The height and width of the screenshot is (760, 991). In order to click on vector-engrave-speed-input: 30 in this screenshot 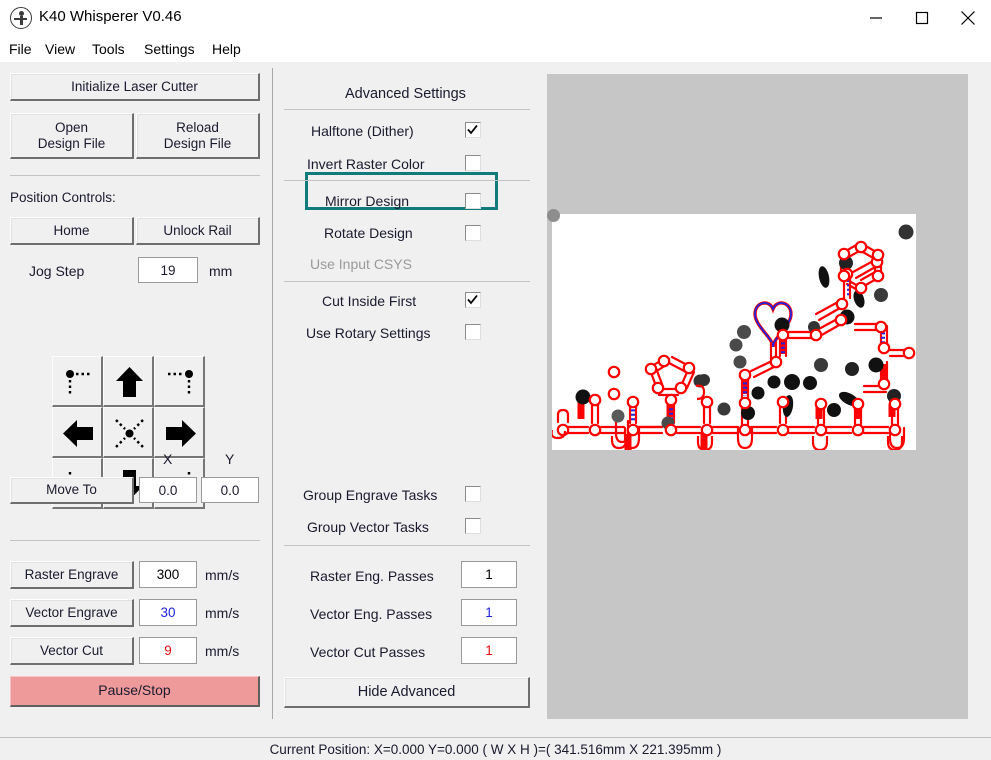, I will do `click(168, 612)`.